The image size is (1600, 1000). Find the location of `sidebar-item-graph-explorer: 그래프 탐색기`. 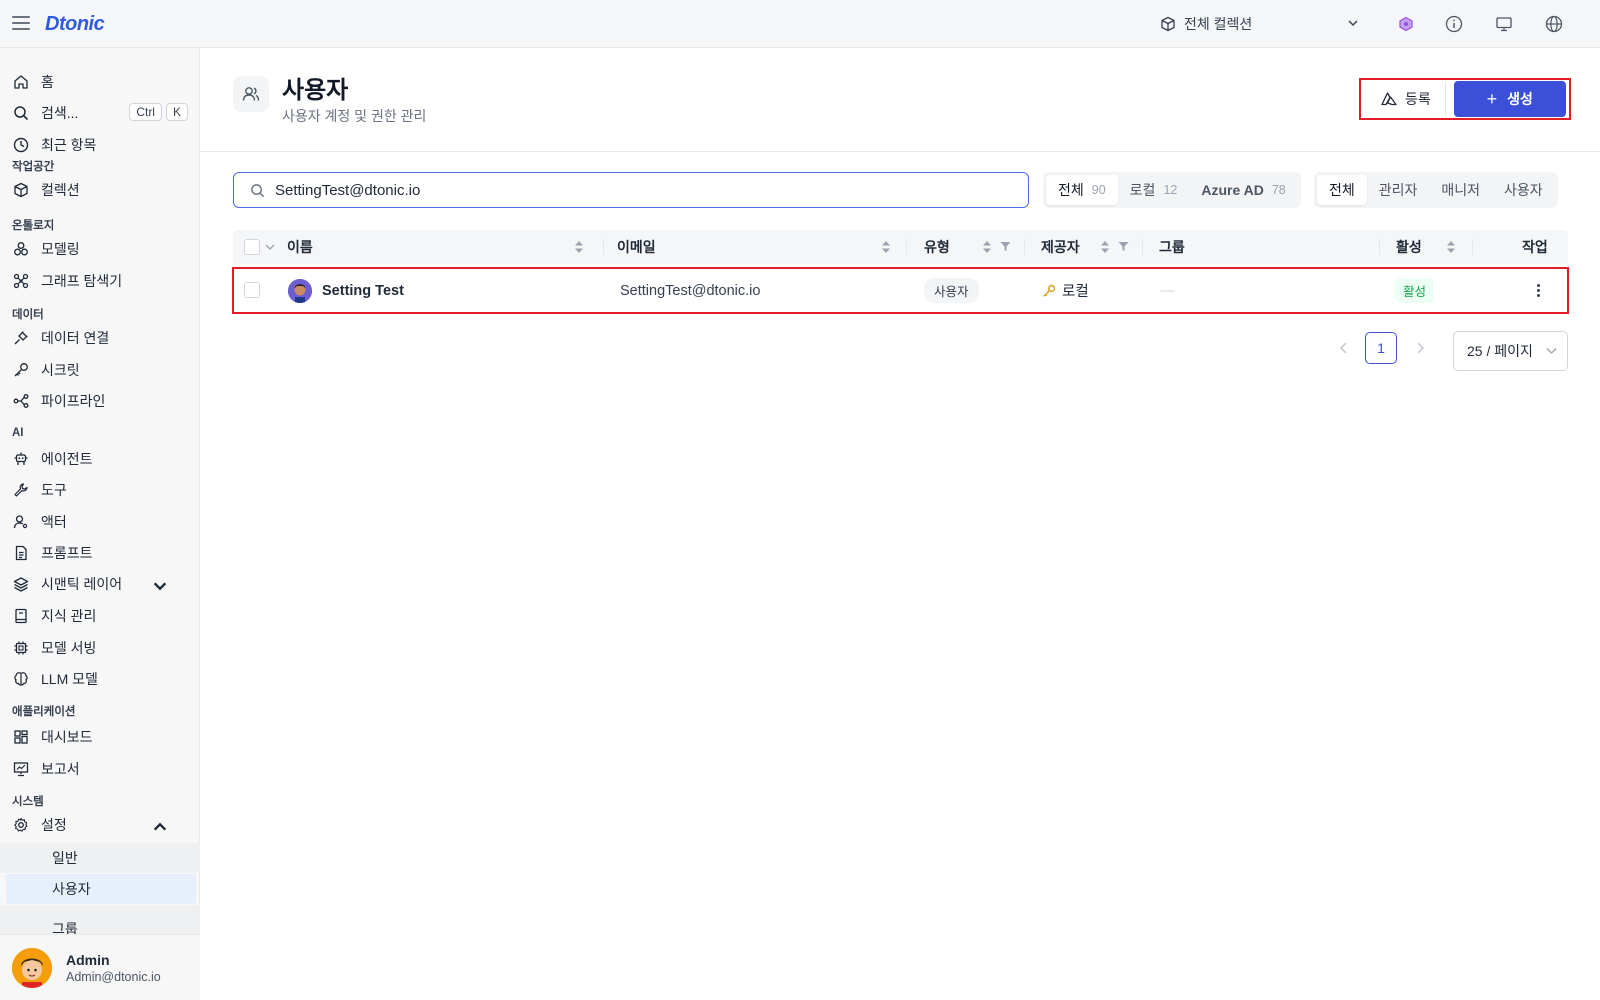

sidebar-item-graph-explorer: 그래프 탐색기 is located at coordinates (100, 281).